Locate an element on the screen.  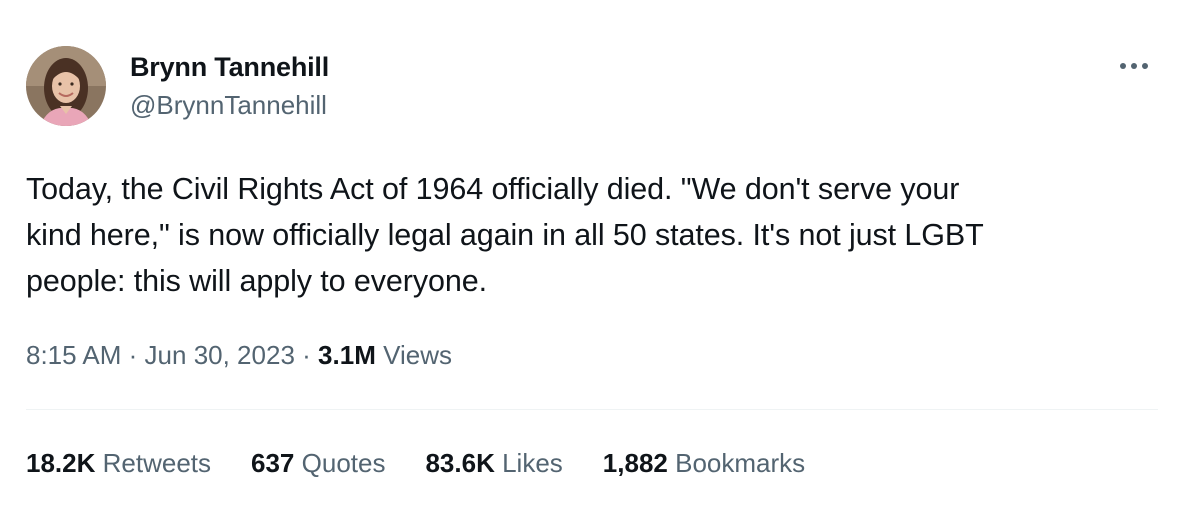
author-handle: @BrynnTannehill is located at coordinates (228, 105).